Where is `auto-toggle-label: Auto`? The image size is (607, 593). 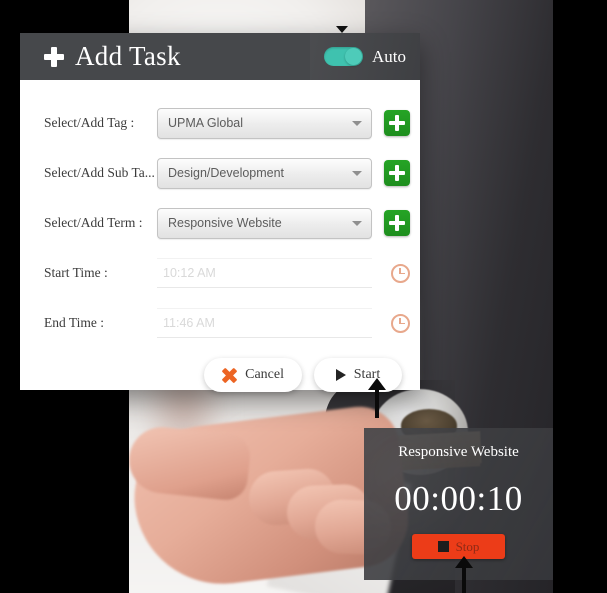
auto-toggle-label: Auto is located at coordinates (389, 56).